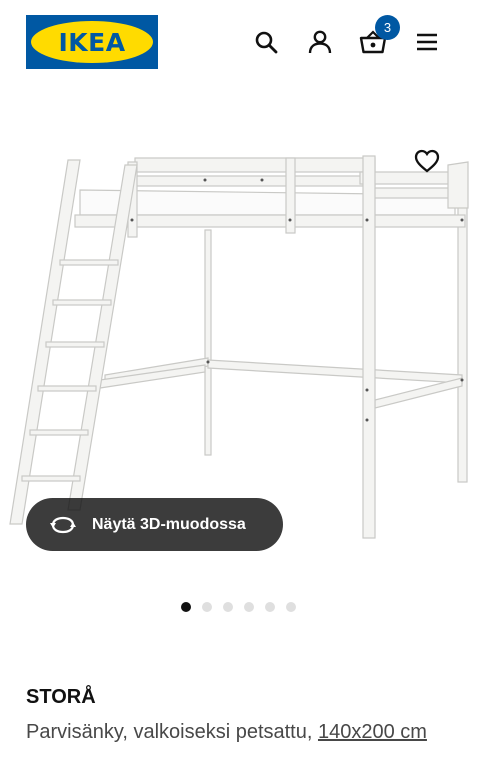 This screenshot has width=480, height=777. I want to click on account-icon, so click(320, 42).